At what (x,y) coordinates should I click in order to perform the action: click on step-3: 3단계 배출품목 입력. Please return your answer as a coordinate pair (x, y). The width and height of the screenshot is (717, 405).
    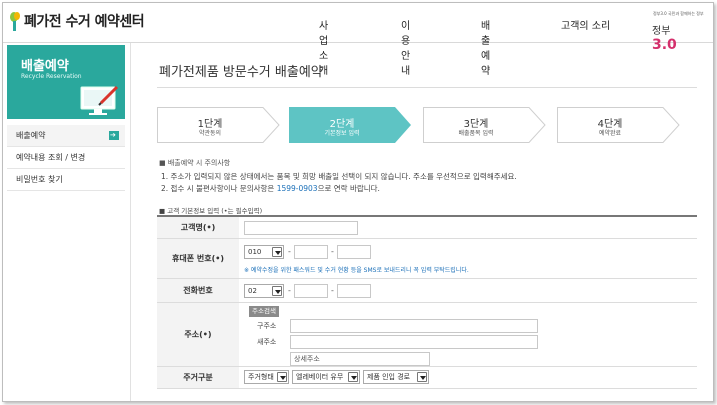
    Looking at the image, I should click on (485, 125).